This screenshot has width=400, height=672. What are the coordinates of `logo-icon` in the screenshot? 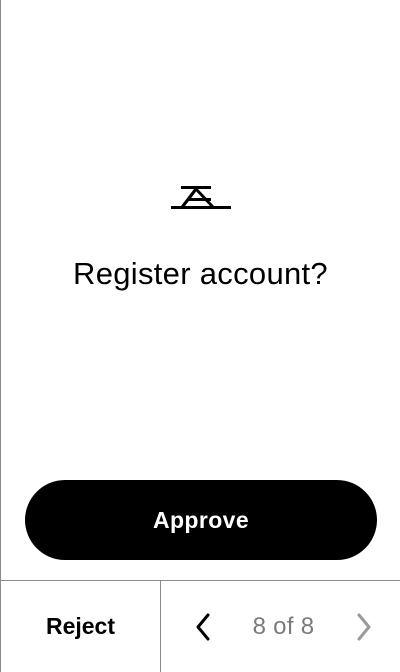 It's located at (201, 197).